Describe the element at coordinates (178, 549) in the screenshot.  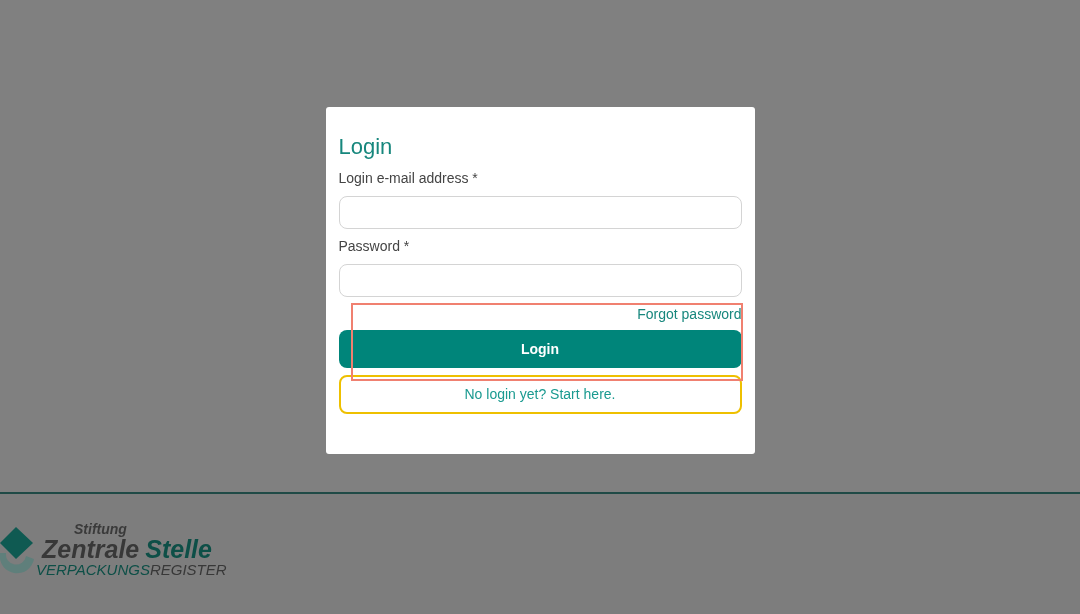
I see `logo-name-text: Stelle` at that location.